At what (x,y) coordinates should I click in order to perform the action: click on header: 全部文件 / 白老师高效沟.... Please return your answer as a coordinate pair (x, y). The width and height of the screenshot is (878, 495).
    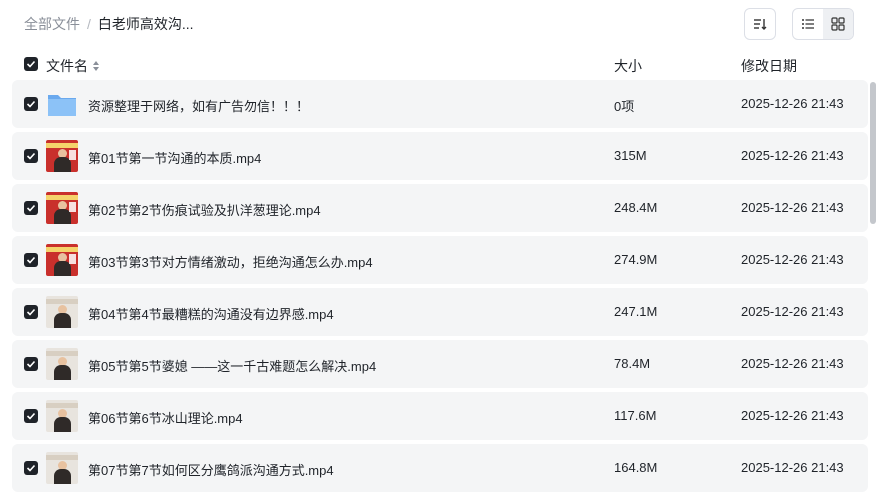
    Looking at the image, I should click on (439, 24).